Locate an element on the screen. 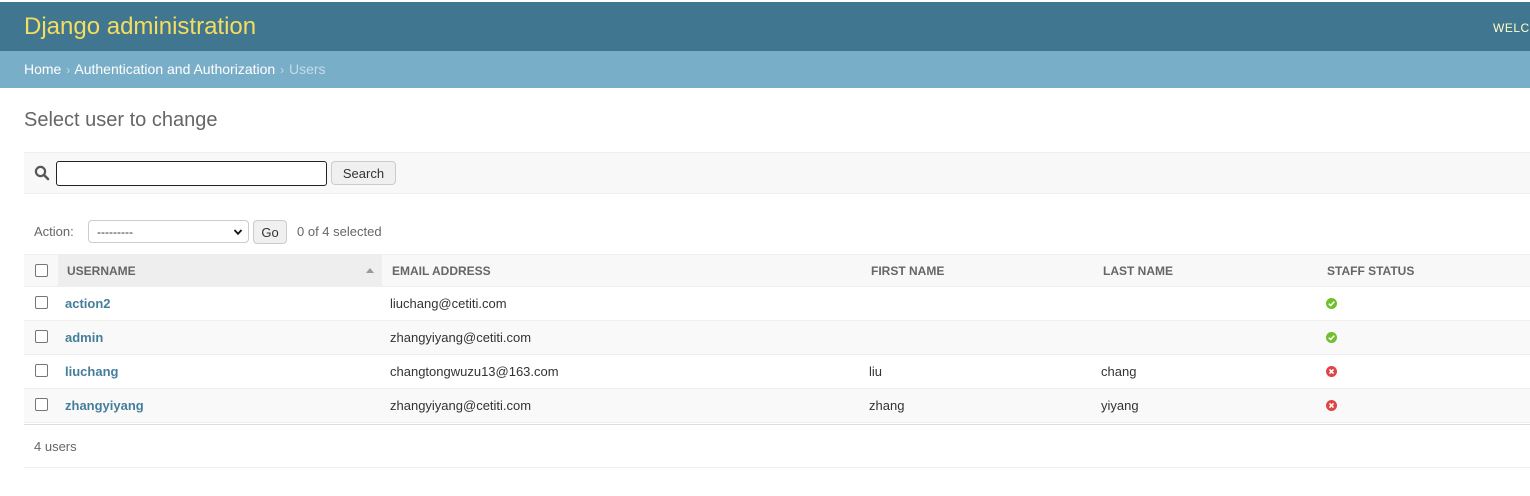 Image resolution: width=1530 pixels, height=496 pixels. search-icon is located at coordinates (42, 173).